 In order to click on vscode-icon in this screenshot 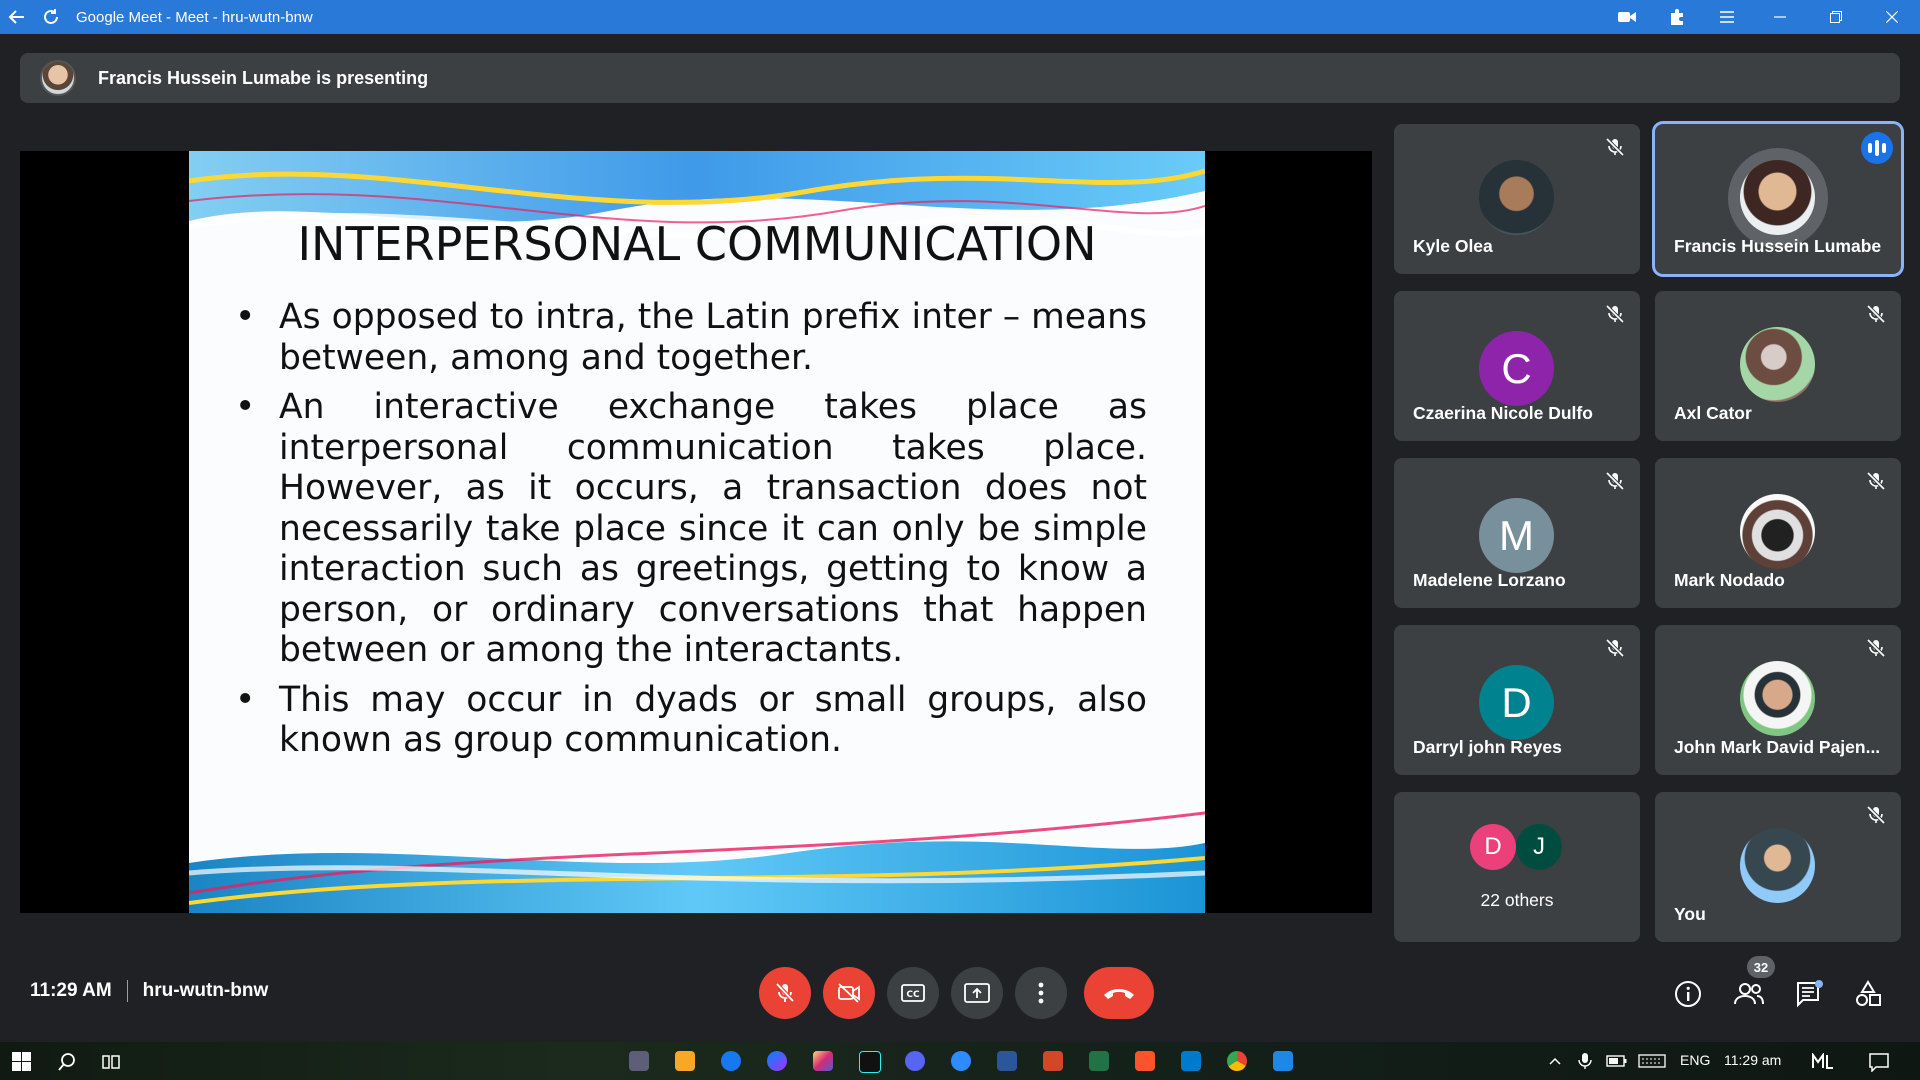, I will do `click(1191, 1061)`.